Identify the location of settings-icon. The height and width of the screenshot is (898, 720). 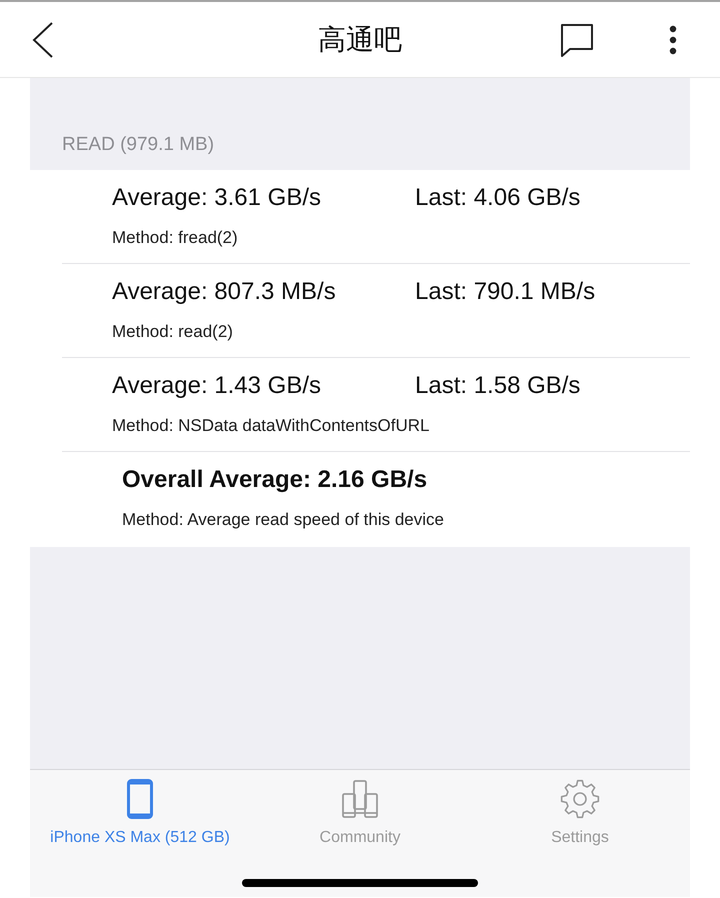
(580, 799).